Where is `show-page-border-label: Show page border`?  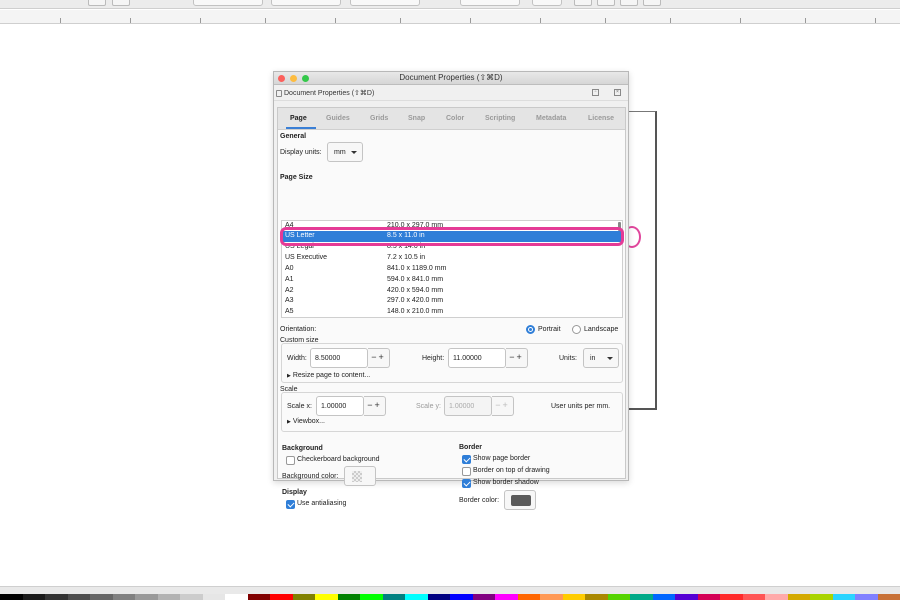 show-page-border-label: Show page border is located at coordinates (501, 458).